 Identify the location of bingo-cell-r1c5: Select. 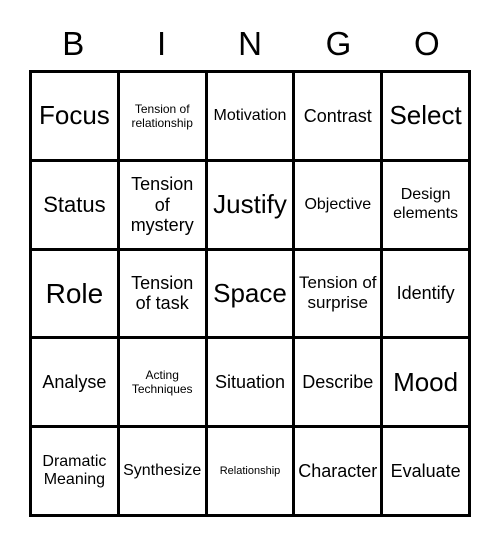
(427, 117).